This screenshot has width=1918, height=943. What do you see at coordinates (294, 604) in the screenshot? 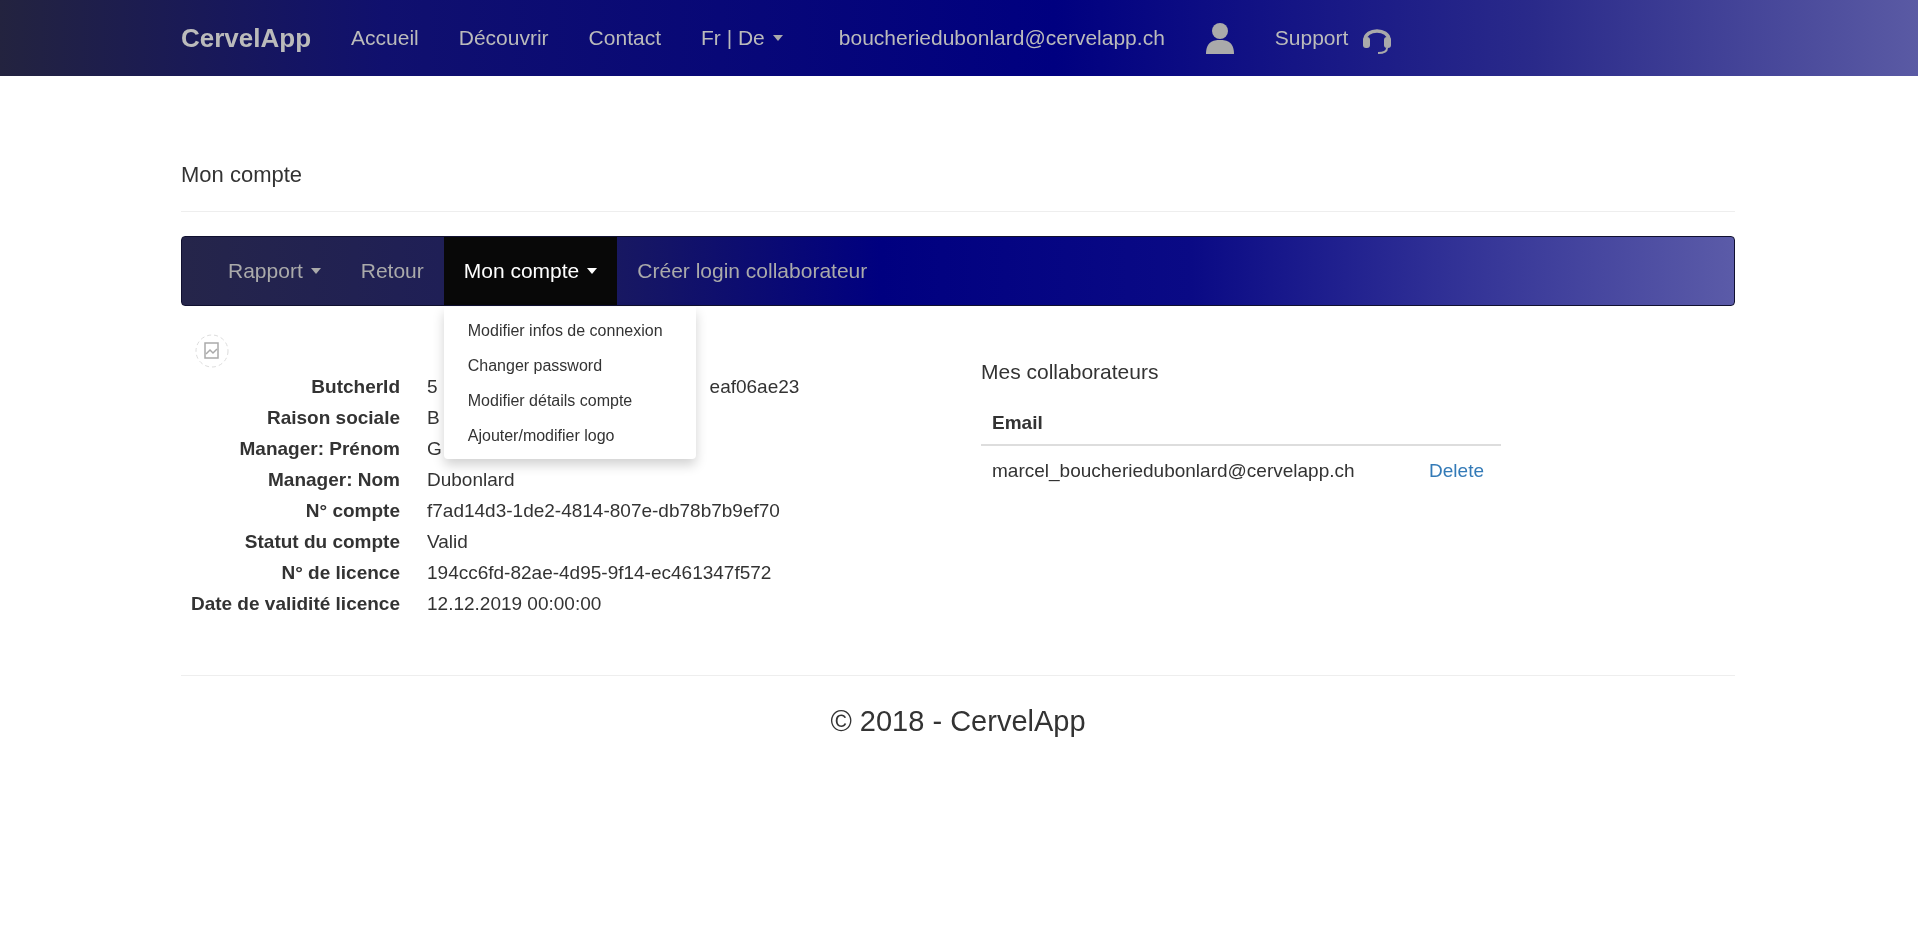
I see `field-label: Date de validité licence` at bounding box center [294, 604].